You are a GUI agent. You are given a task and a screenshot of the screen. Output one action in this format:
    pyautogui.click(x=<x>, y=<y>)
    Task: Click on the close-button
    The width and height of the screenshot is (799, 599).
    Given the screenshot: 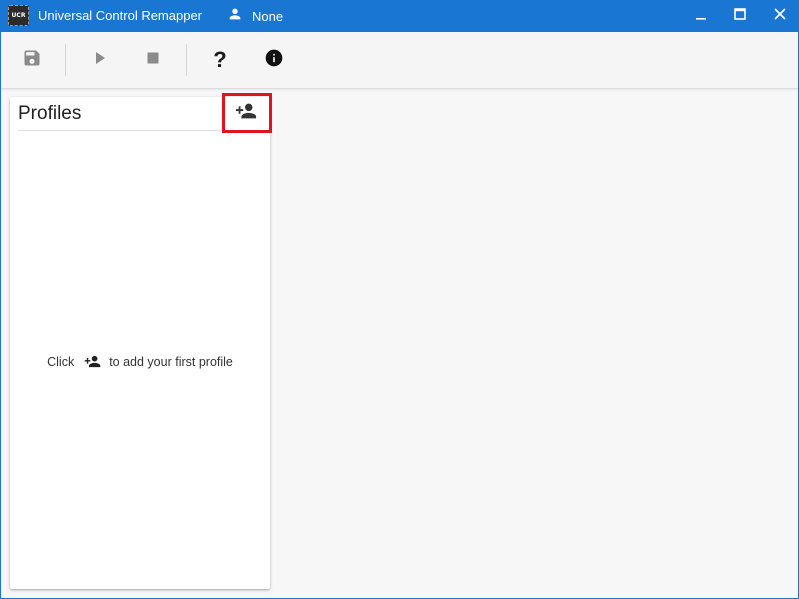 What is the action you would take?
    pyautogui.click(x=779, y=16)
    